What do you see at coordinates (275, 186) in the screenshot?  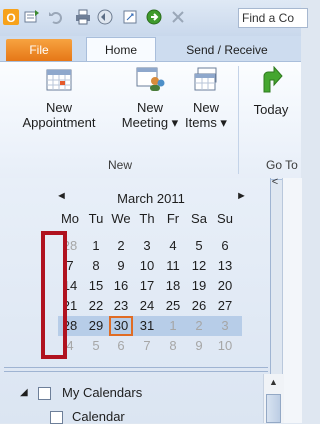 I see `collapse-pane-button: <` at bounding box center [275, 186].